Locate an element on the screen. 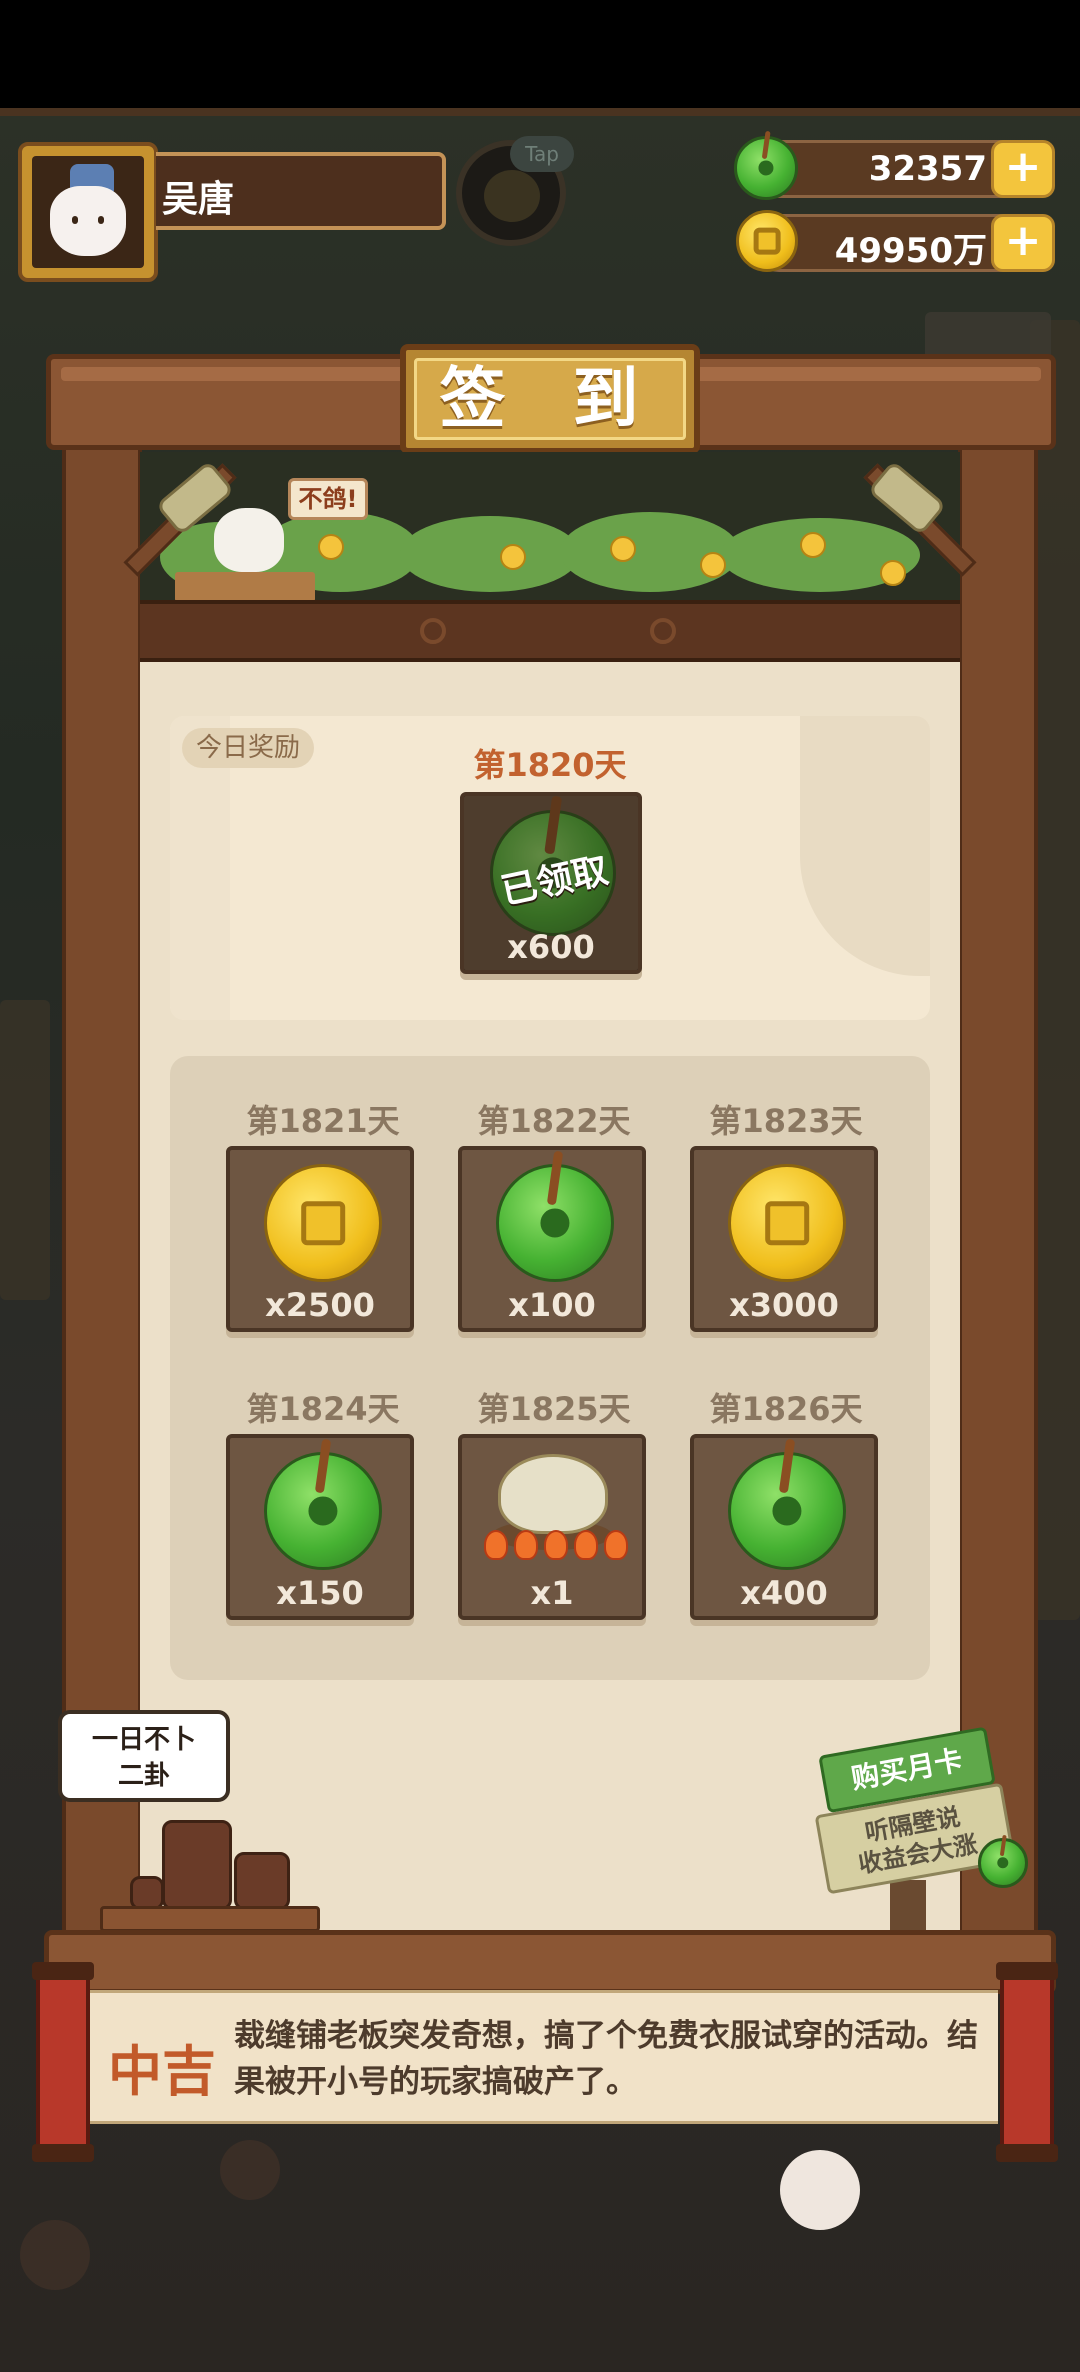  add-jade-button: + is located at coordinates (1023, 169).